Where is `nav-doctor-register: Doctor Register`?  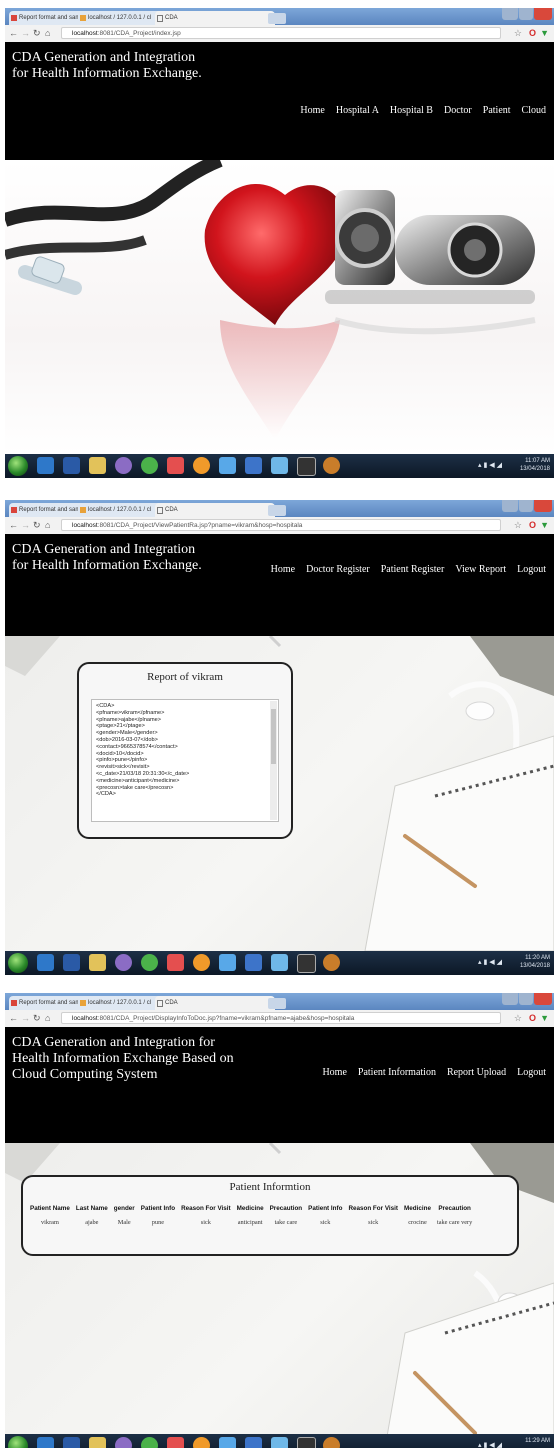
nav-doctor-register: Doctor Register is located at coordinates (338, 569).